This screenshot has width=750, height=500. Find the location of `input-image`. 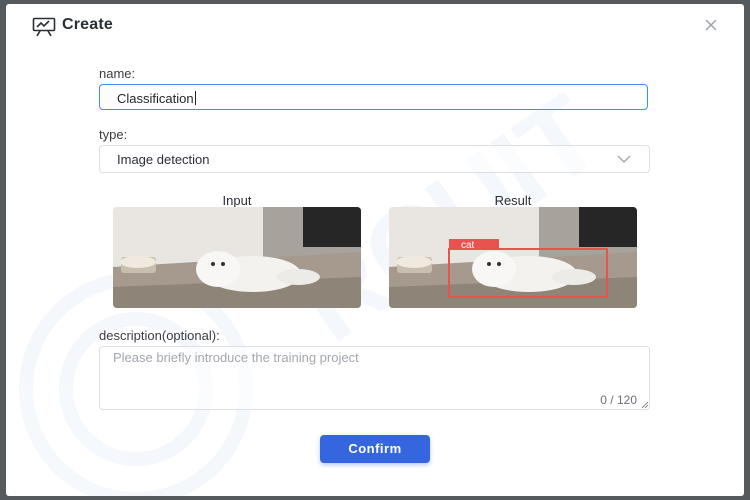

input-image is located at coordinates (237, 257).